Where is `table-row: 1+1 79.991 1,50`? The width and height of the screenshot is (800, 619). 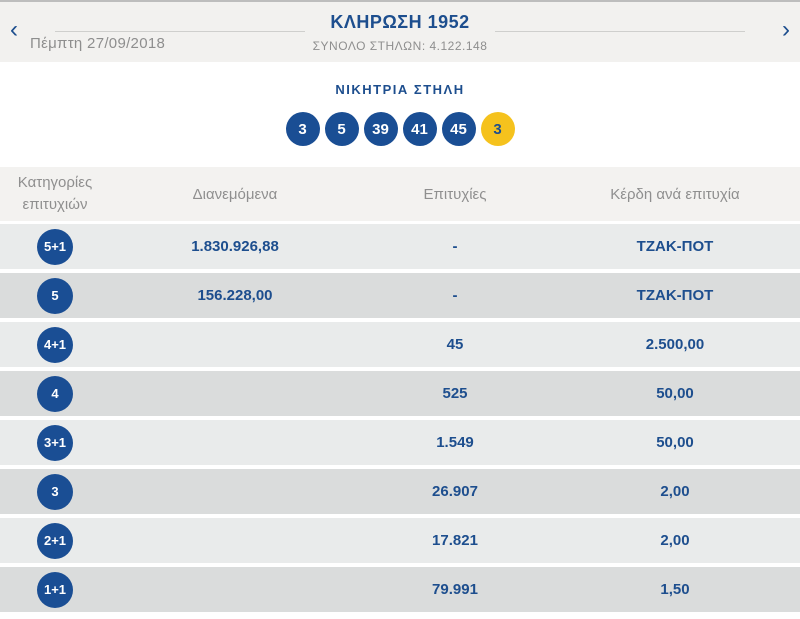 table-row: 1+1 79.991 1,50 is located at coordinates (400, 589).